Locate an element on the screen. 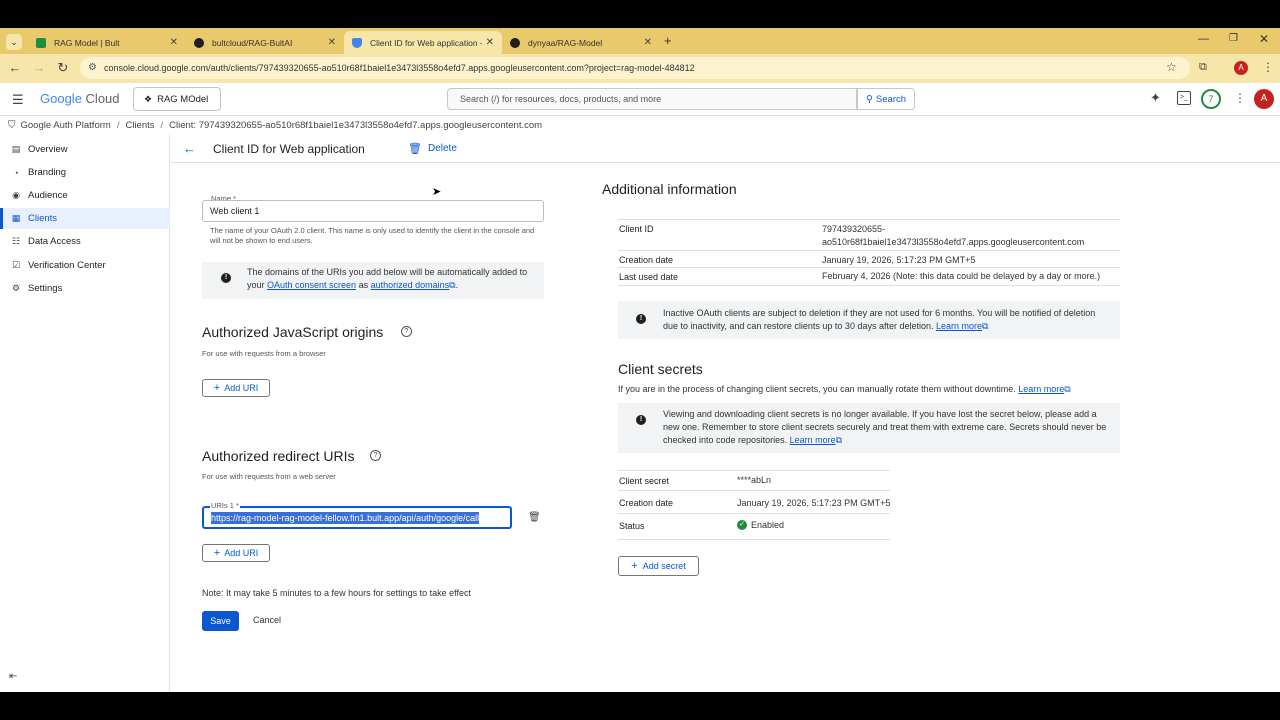 The image size is (1280, 720). site-info-icon: ⚙ is located at coordinates (92, 67).